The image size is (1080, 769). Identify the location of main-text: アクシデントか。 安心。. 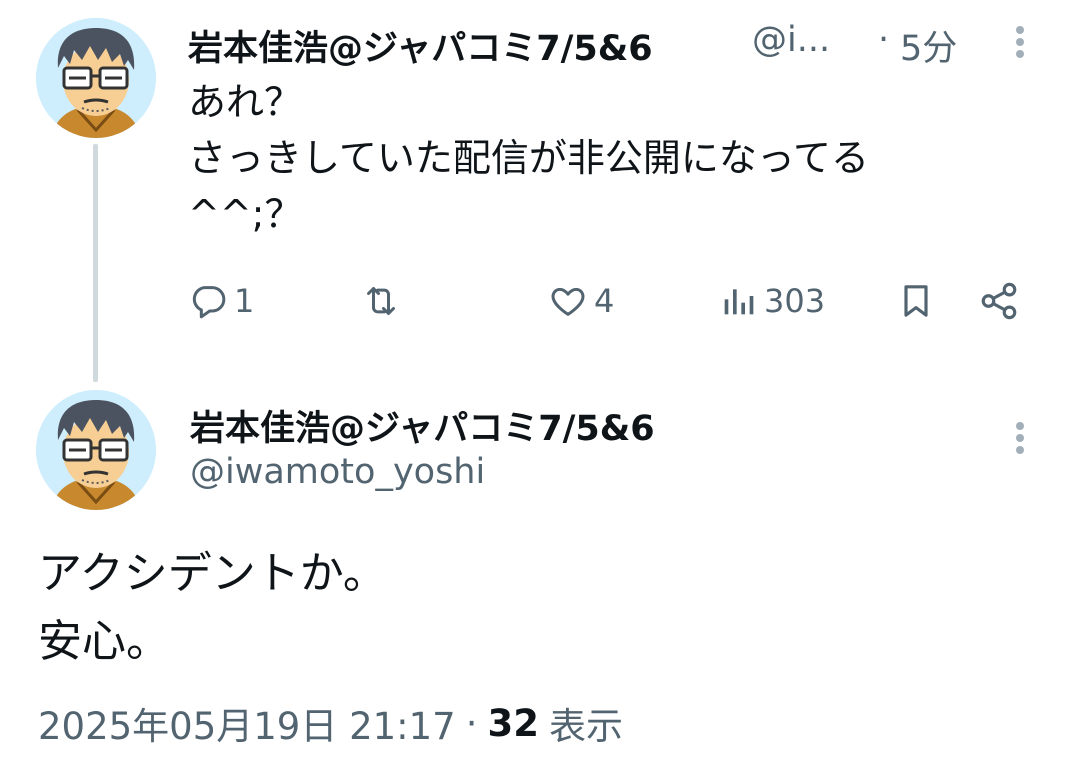
(212, 607).